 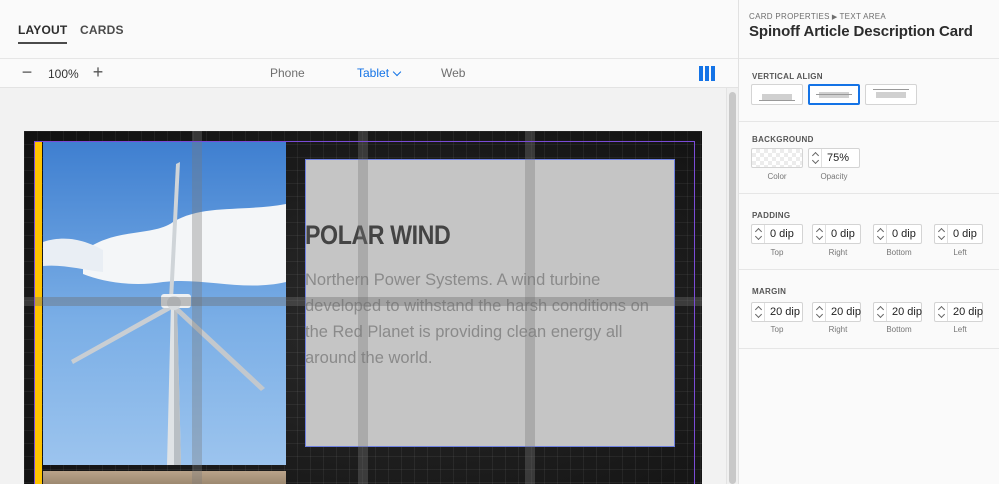 What do you see at coordinates (777, 94) in the screenshot?
I see `valign-bottom-button` at bounding box center [777, 94].